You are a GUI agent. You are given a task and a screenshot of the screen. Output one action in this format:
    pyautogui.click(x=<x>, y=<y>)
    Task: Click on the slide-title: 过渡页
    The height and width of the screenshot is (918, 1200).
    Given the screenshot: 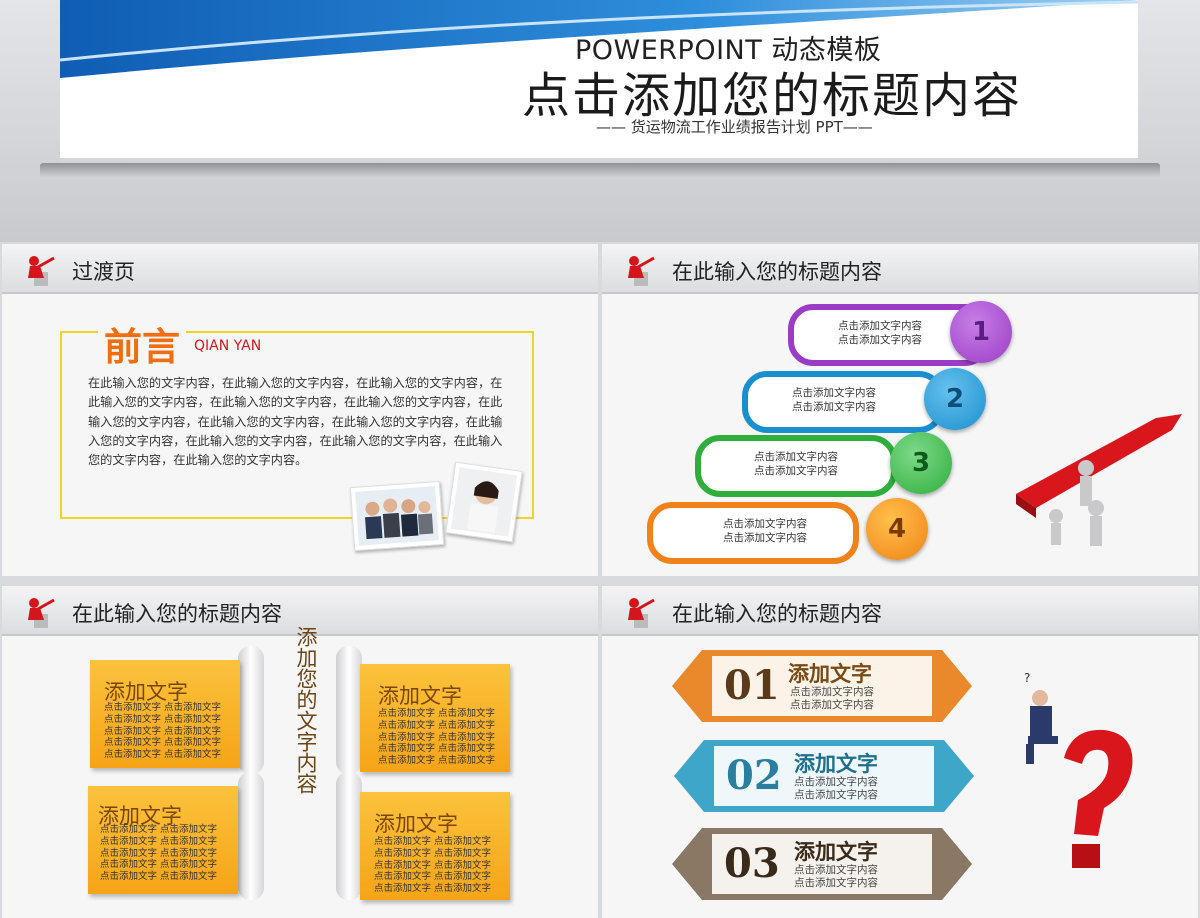 What is the action you would take?
    pyautogui.click(x=103, y=272)
    